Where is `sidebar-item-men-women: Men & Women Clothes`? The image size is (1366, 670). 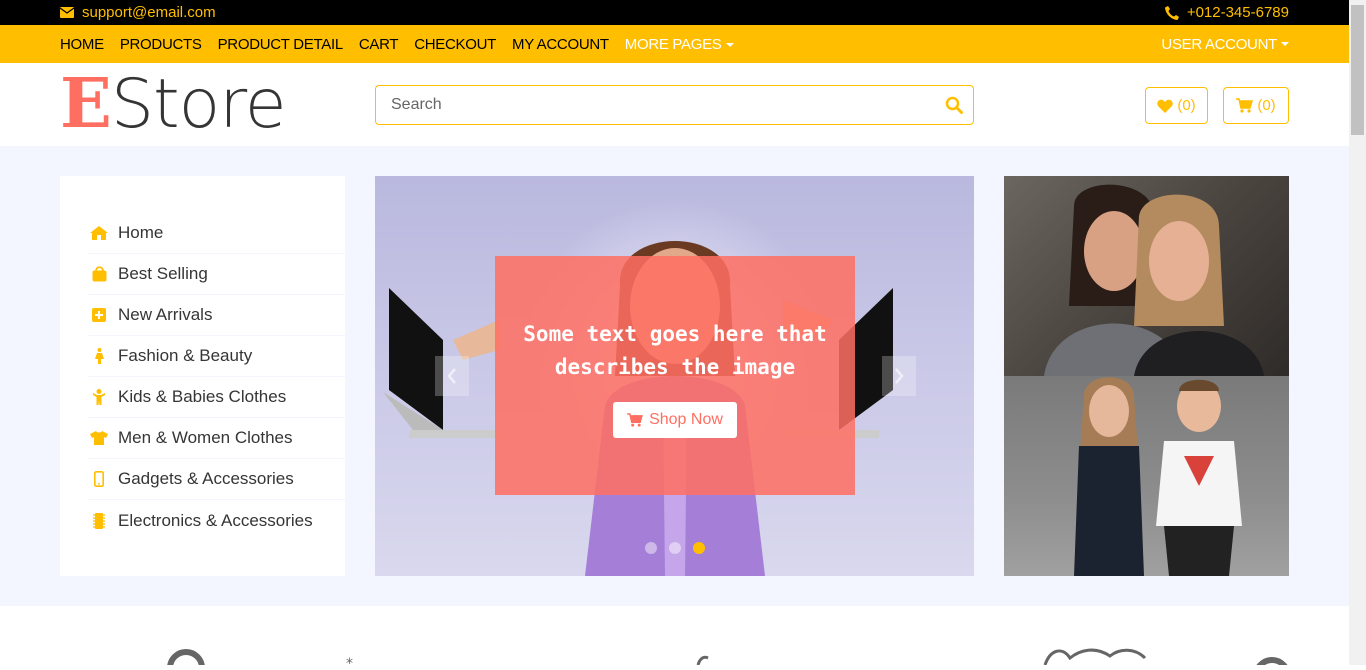 sidebar-item-men-women: Men & Women Clothes is located at coordinates (216, 438).